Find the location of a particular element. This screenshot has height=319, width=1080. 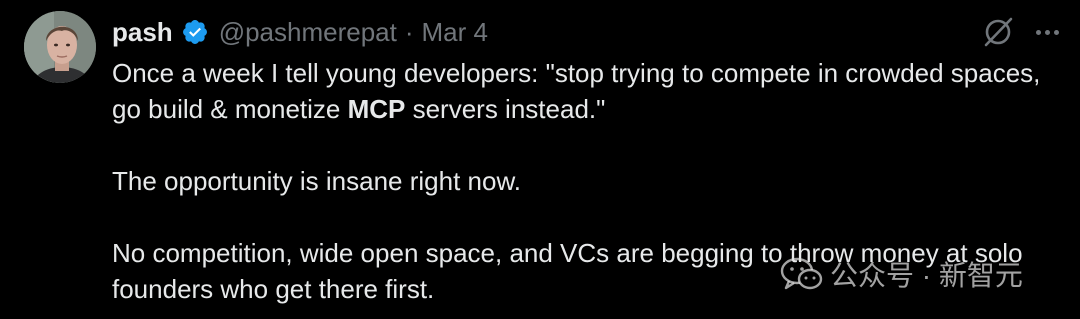

wechat-icon is located at coordinates (802, 274).